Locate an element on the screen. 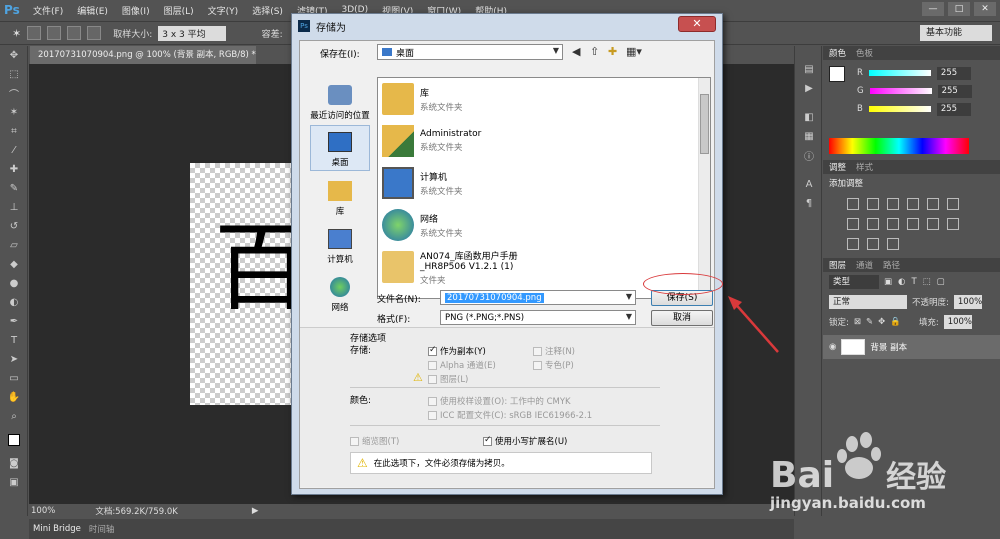 Image resolution: width=1000 pixels, height=539 pixels. file-item: 网络 系统文件夹 is located at coordinates (544, 225).